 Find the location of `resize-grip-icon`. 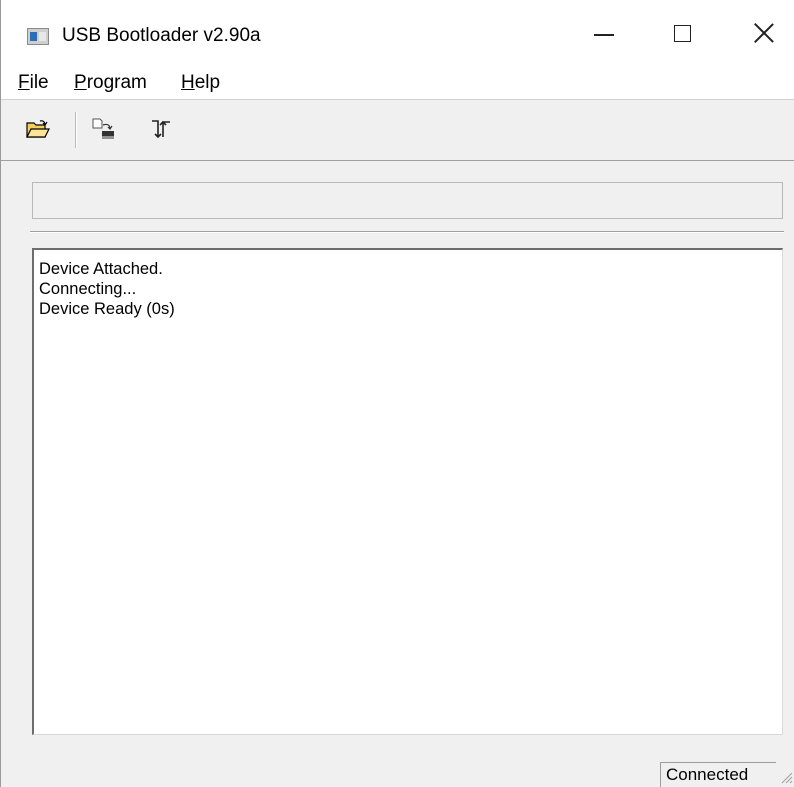

resize-grip-icon is located at coordinates (786, 777).